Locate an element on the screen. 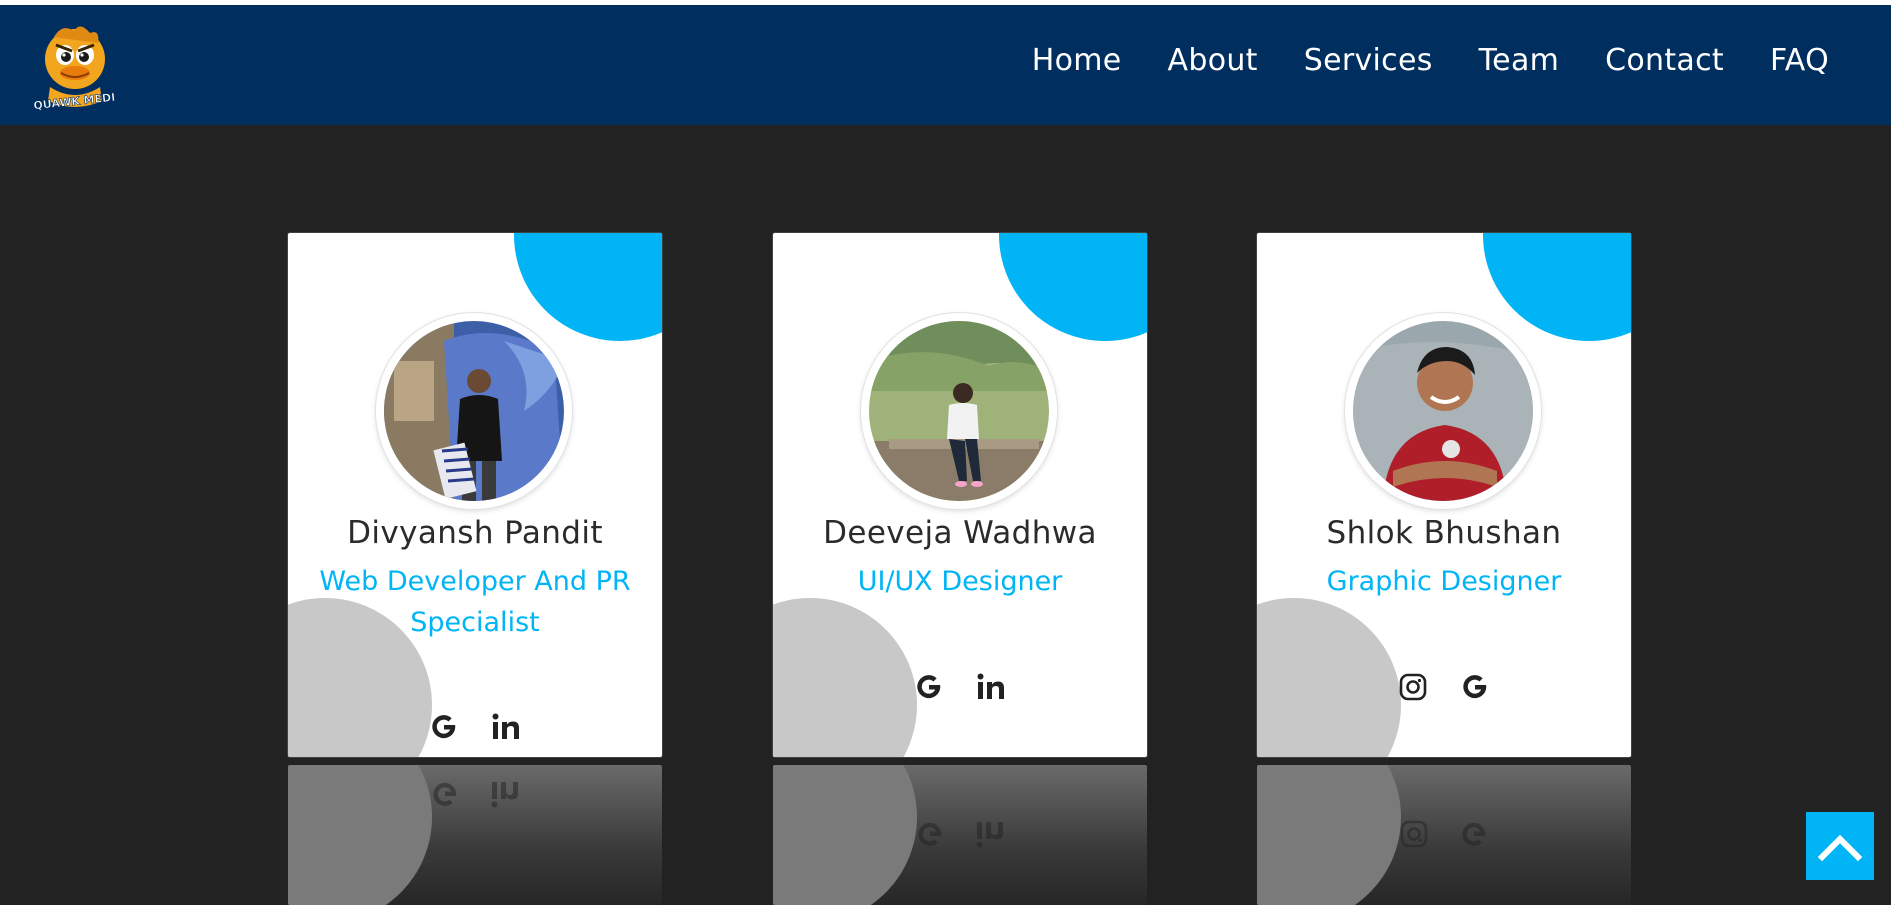 This screenshot has width=1891, height=905. scroll-to-top-button is located at coordinates (1840, 846).